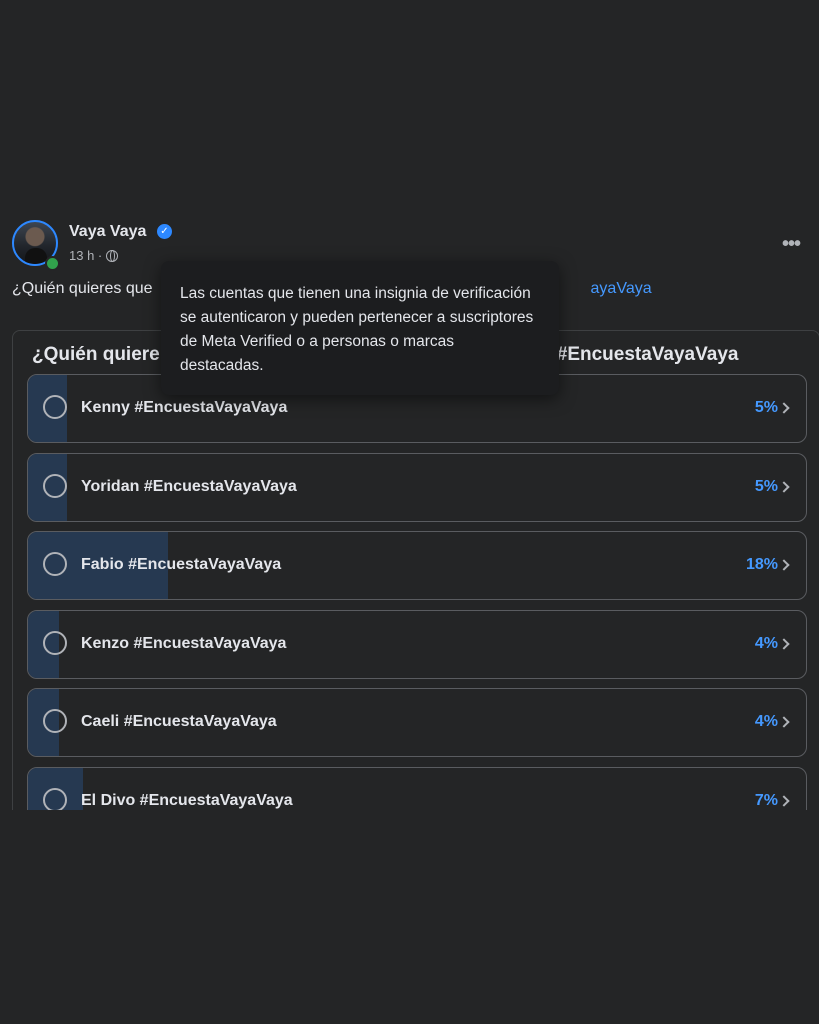 The image size is (819, 1024). I want to click on poll-option-label: Fabio #EncuestaVayaVaya, so click(181, 564).